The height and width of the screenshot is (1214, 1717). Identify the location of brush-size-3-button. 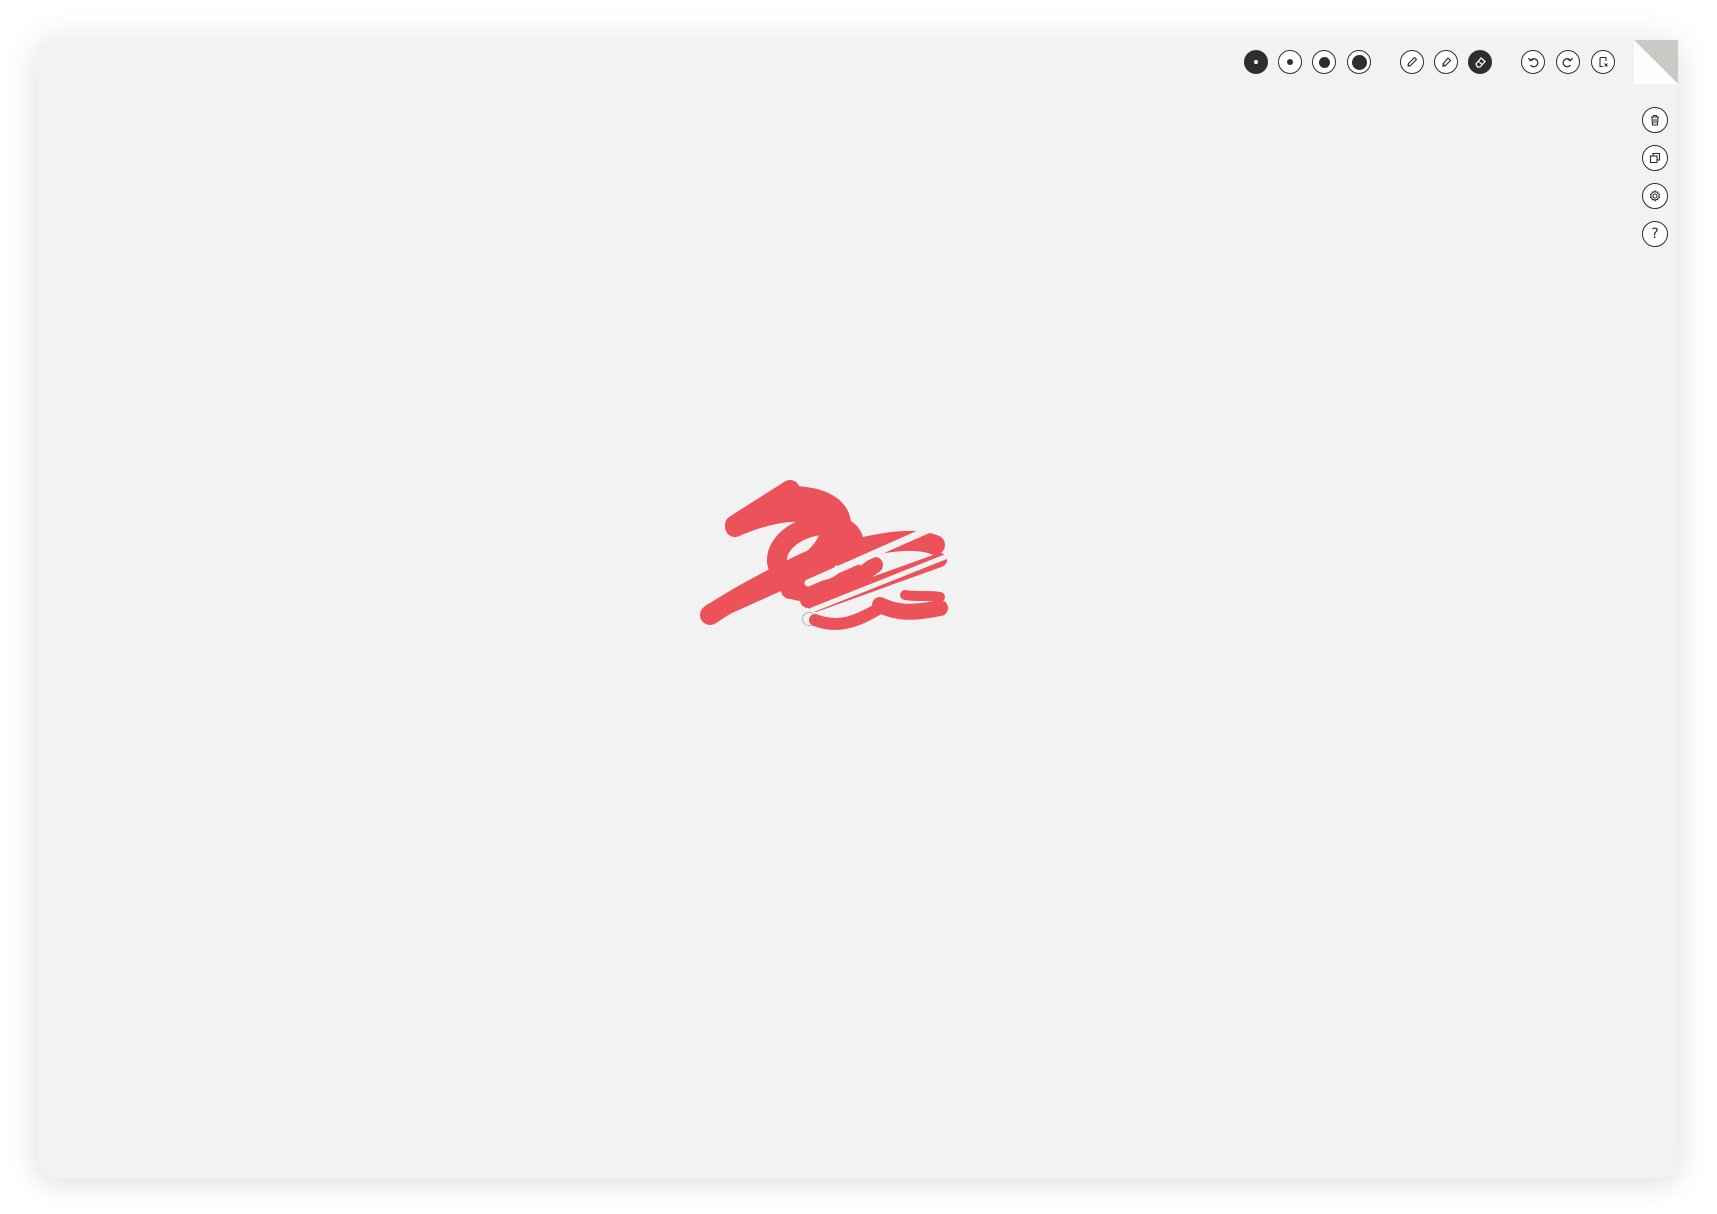
(1324, 62).